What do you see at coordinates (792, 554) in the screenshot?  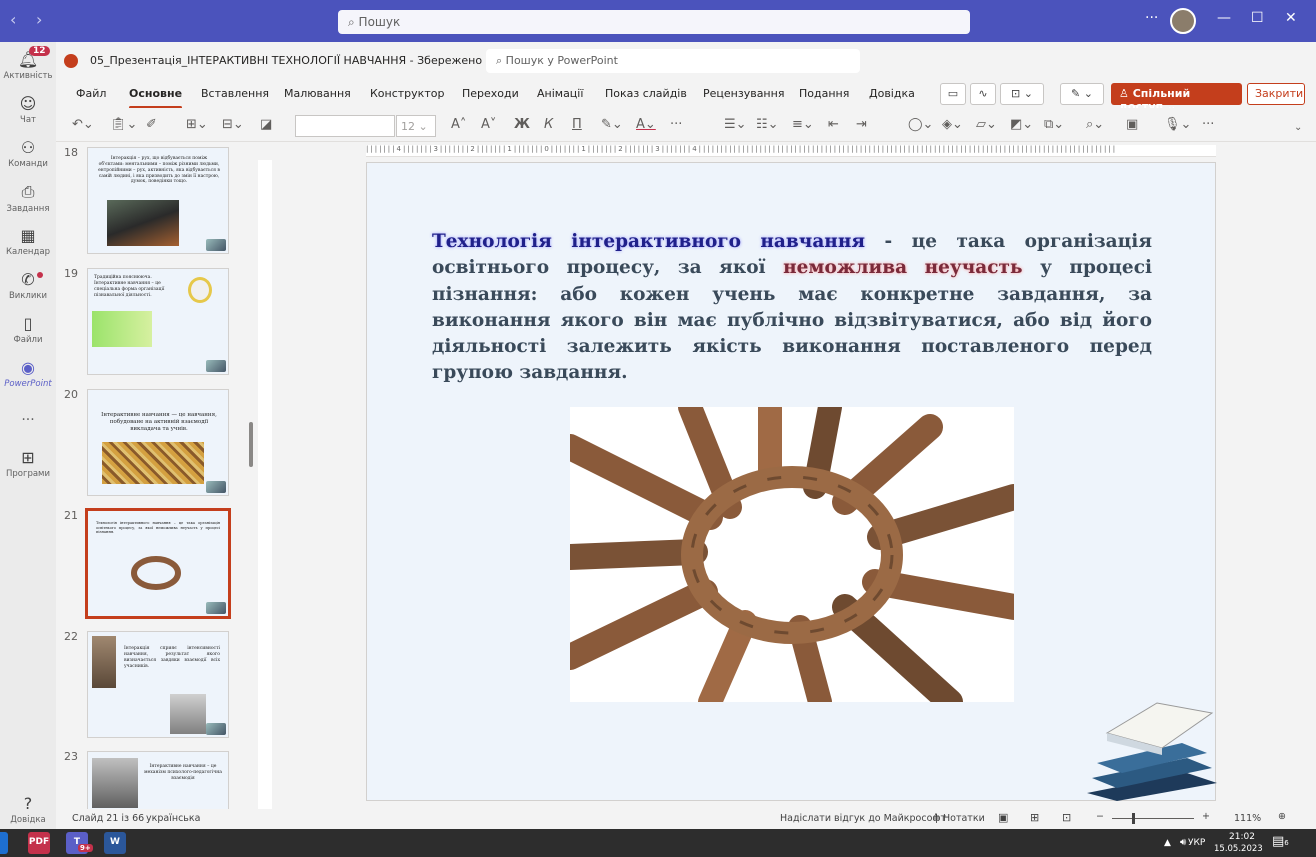 I see `hands-circle-image` at bounding box center [792, 554].